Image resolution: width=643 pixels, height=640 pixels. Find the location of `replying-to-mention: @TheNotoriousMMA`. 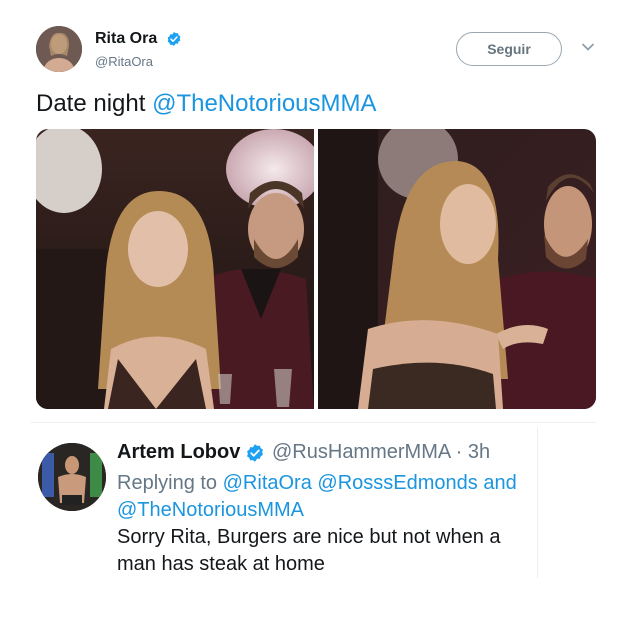

replying-to-mention: @TheNotoriousMMA is located at coordinates (210, 510).